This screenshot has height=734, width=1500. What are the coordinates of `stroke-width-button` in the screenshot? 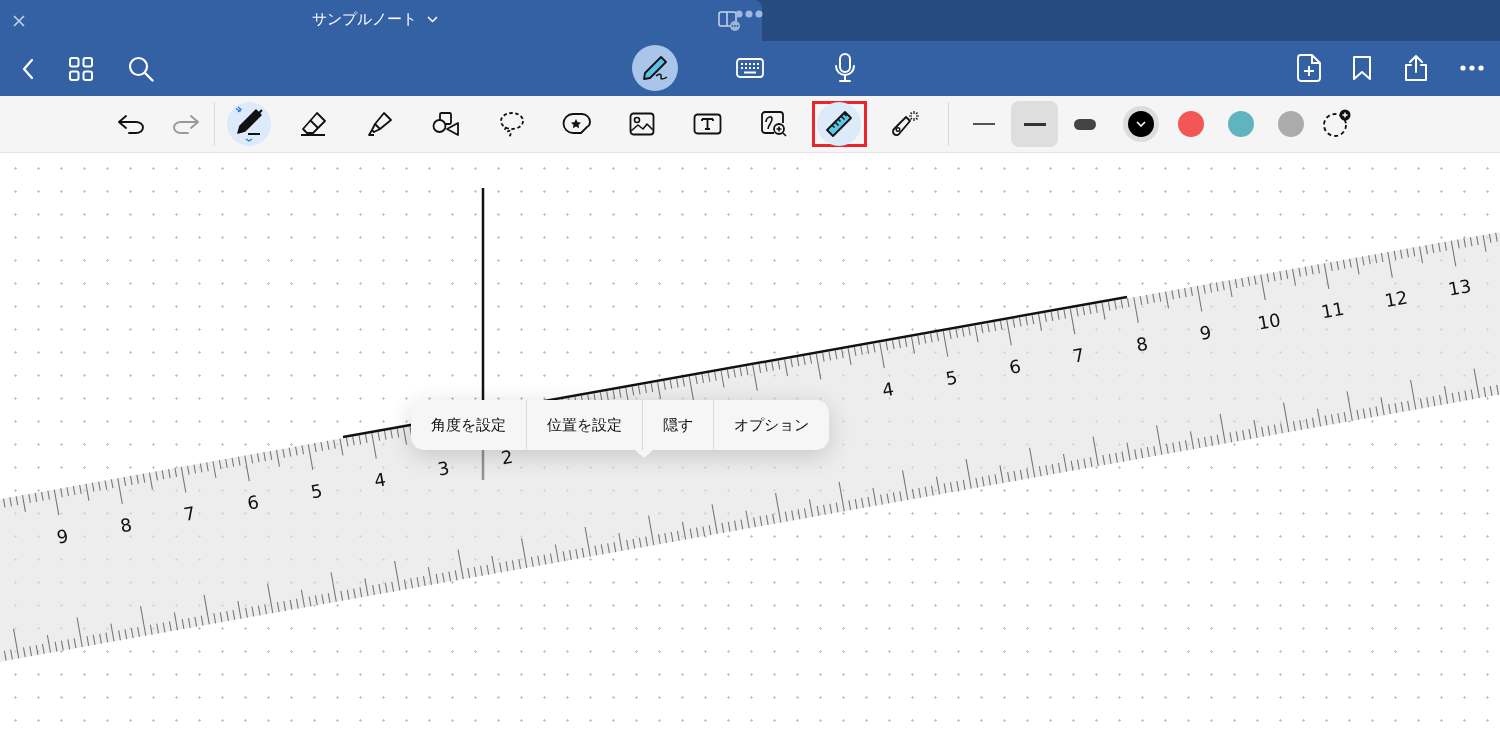 It's located at (1035, 124).